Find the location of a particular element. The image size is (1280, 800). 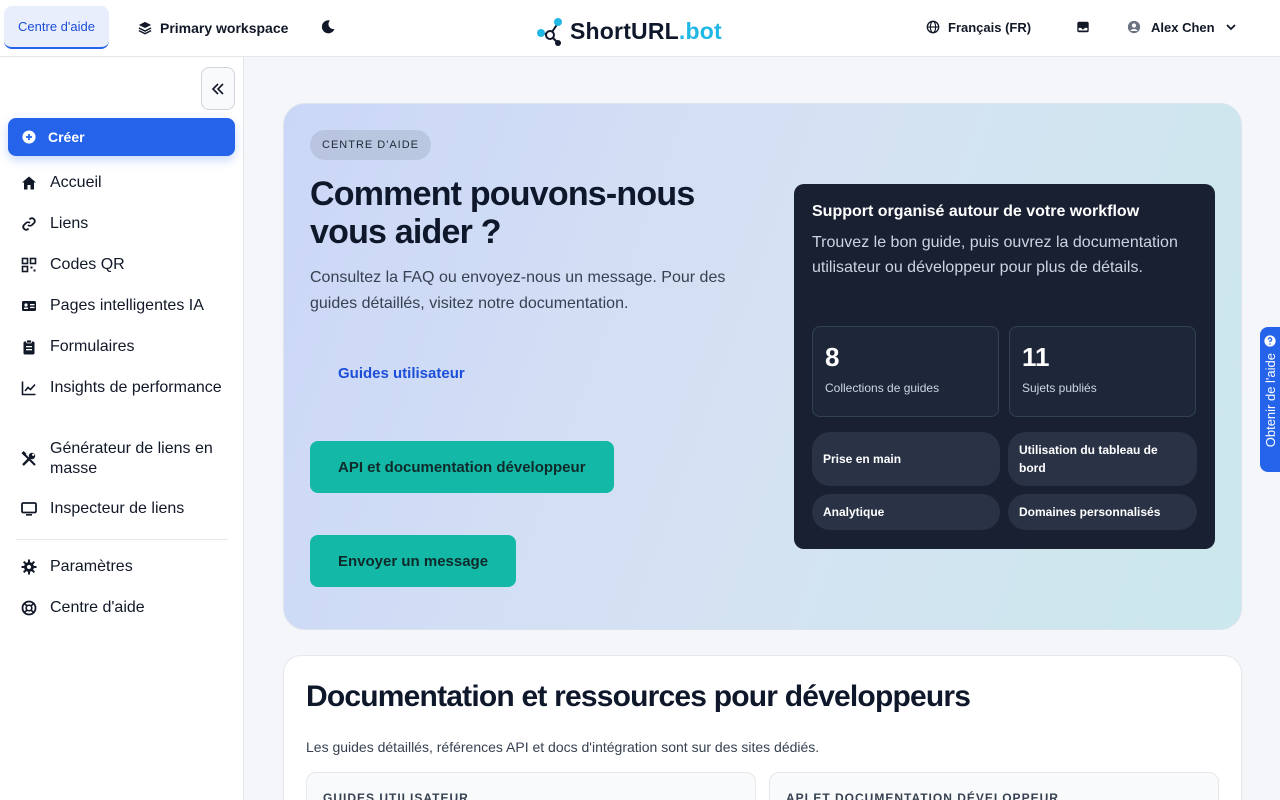

section-pill: CENTRE D'AIDE is located at coordinates (370, 145).